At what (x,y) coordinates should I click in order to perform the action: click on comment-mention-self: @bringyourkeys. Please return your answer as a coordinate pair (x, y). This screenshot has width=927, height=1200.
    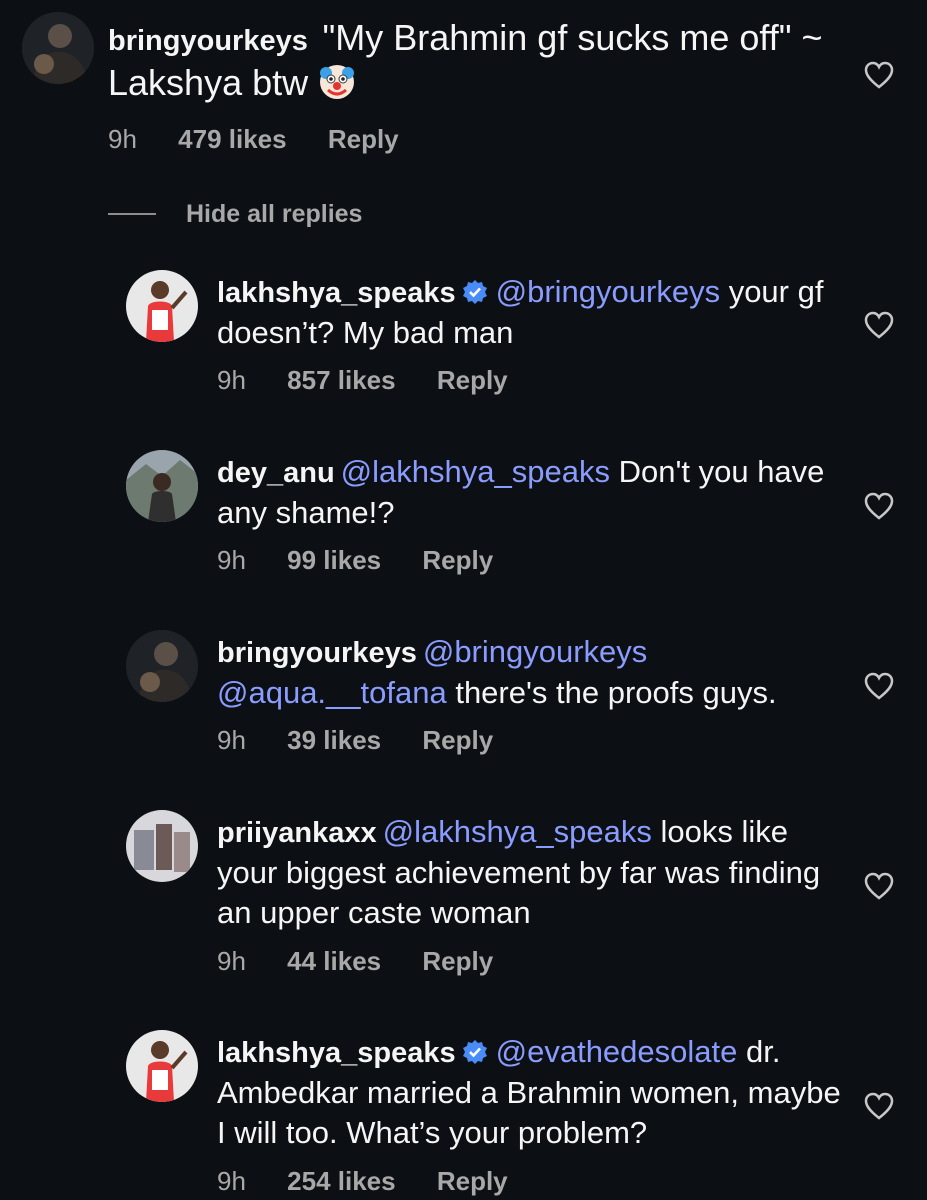
    Looking at the image, I should click on (535, 651).